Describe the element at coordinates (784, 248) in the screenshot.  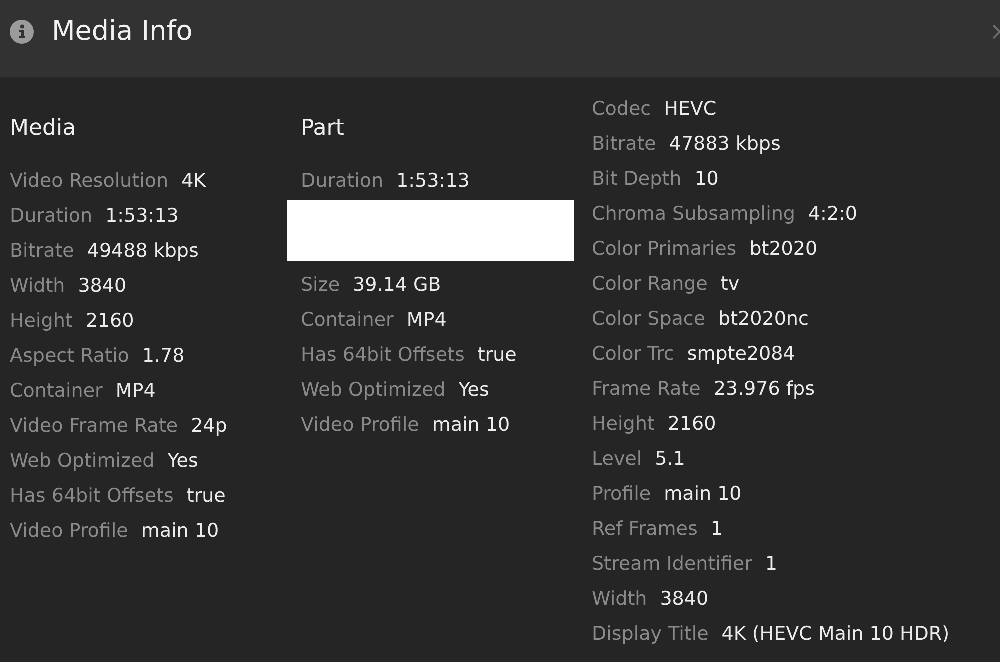
I see `field-value: bt2020` at that location.